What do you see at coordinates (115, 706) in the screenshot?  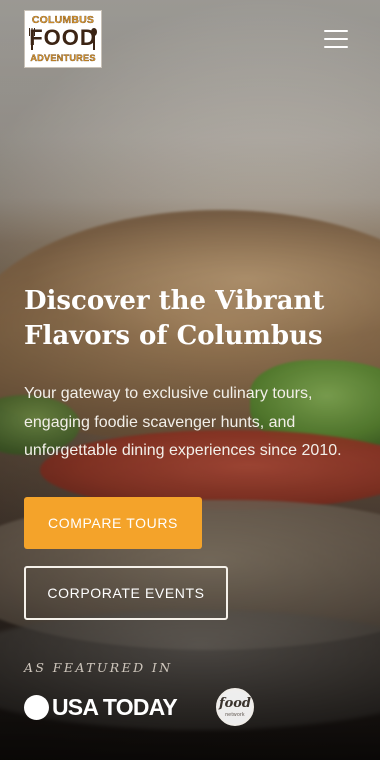 I see `usa-today-text: USA TODAY` at bounding box center [115, 706].